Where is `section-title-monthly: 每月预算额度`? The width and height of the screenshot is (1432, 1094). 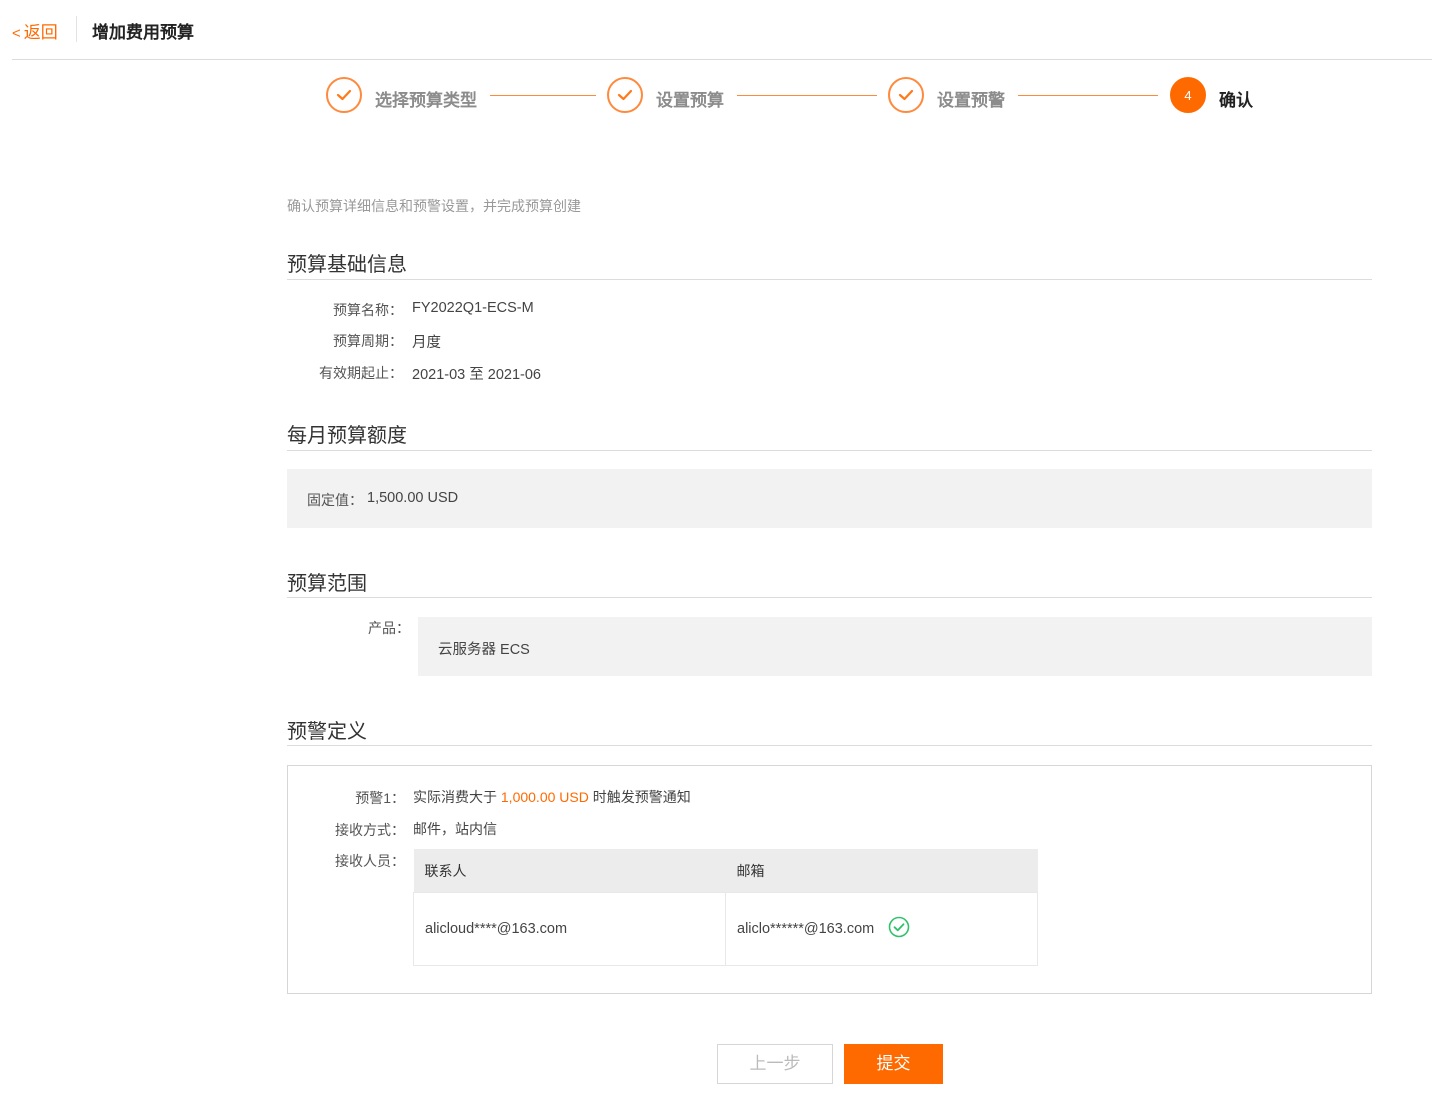 section-title-monthly: 每月预算额度 is located at coordinates (347, 436).